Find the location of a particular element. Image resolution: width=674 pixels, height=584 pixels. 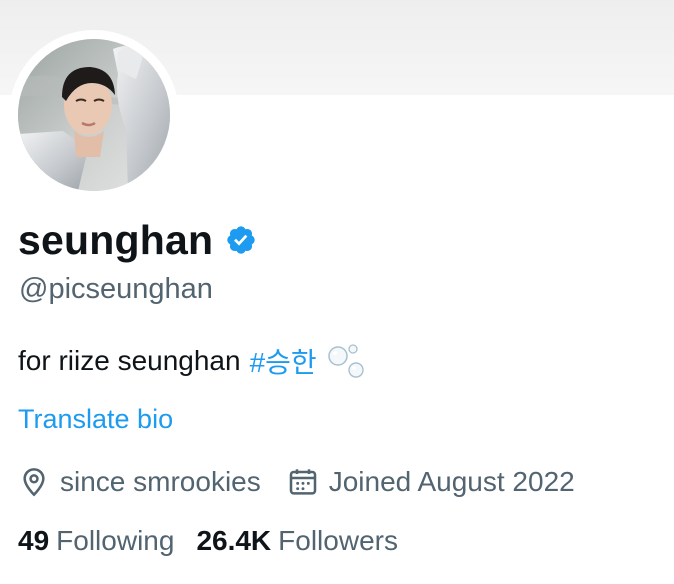

avatar-photo is located at coordinates (94, 115).